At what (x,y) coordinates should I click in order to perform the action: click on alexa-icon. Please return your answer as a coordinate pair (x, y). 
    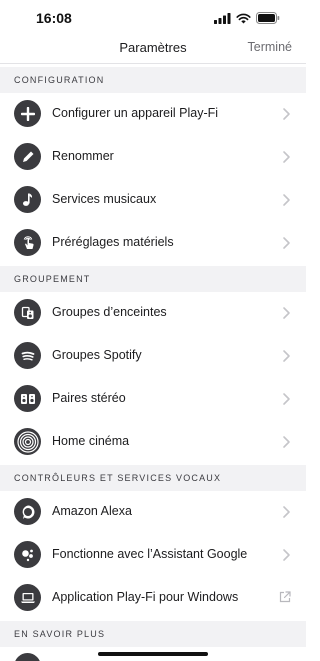
    Looking at the image, I should click on (27, 511).